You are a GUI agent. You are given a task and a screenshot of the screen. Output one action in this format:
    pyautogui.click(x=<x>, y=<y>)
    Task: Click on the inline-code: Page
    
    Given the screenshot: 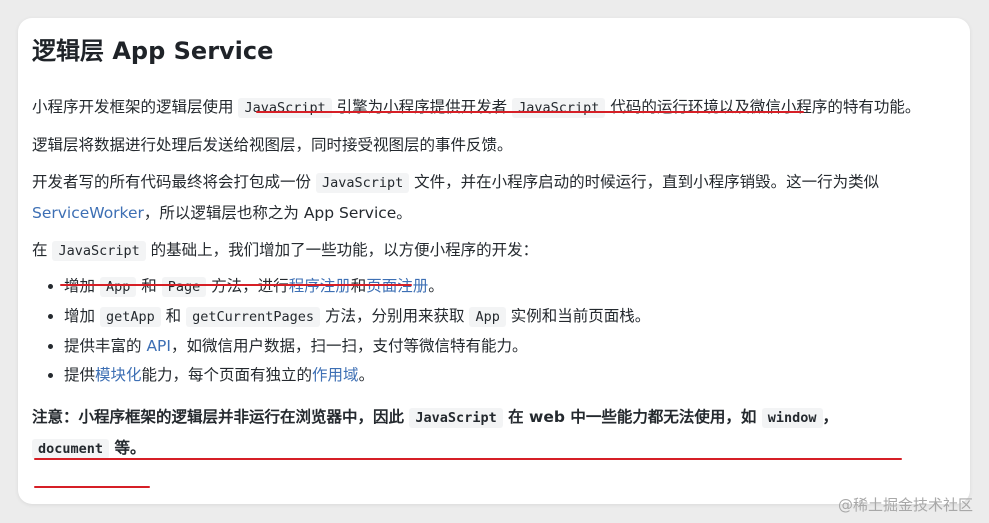 What is the action you would take?
    pyautogui.click(x=184, y=287)
    